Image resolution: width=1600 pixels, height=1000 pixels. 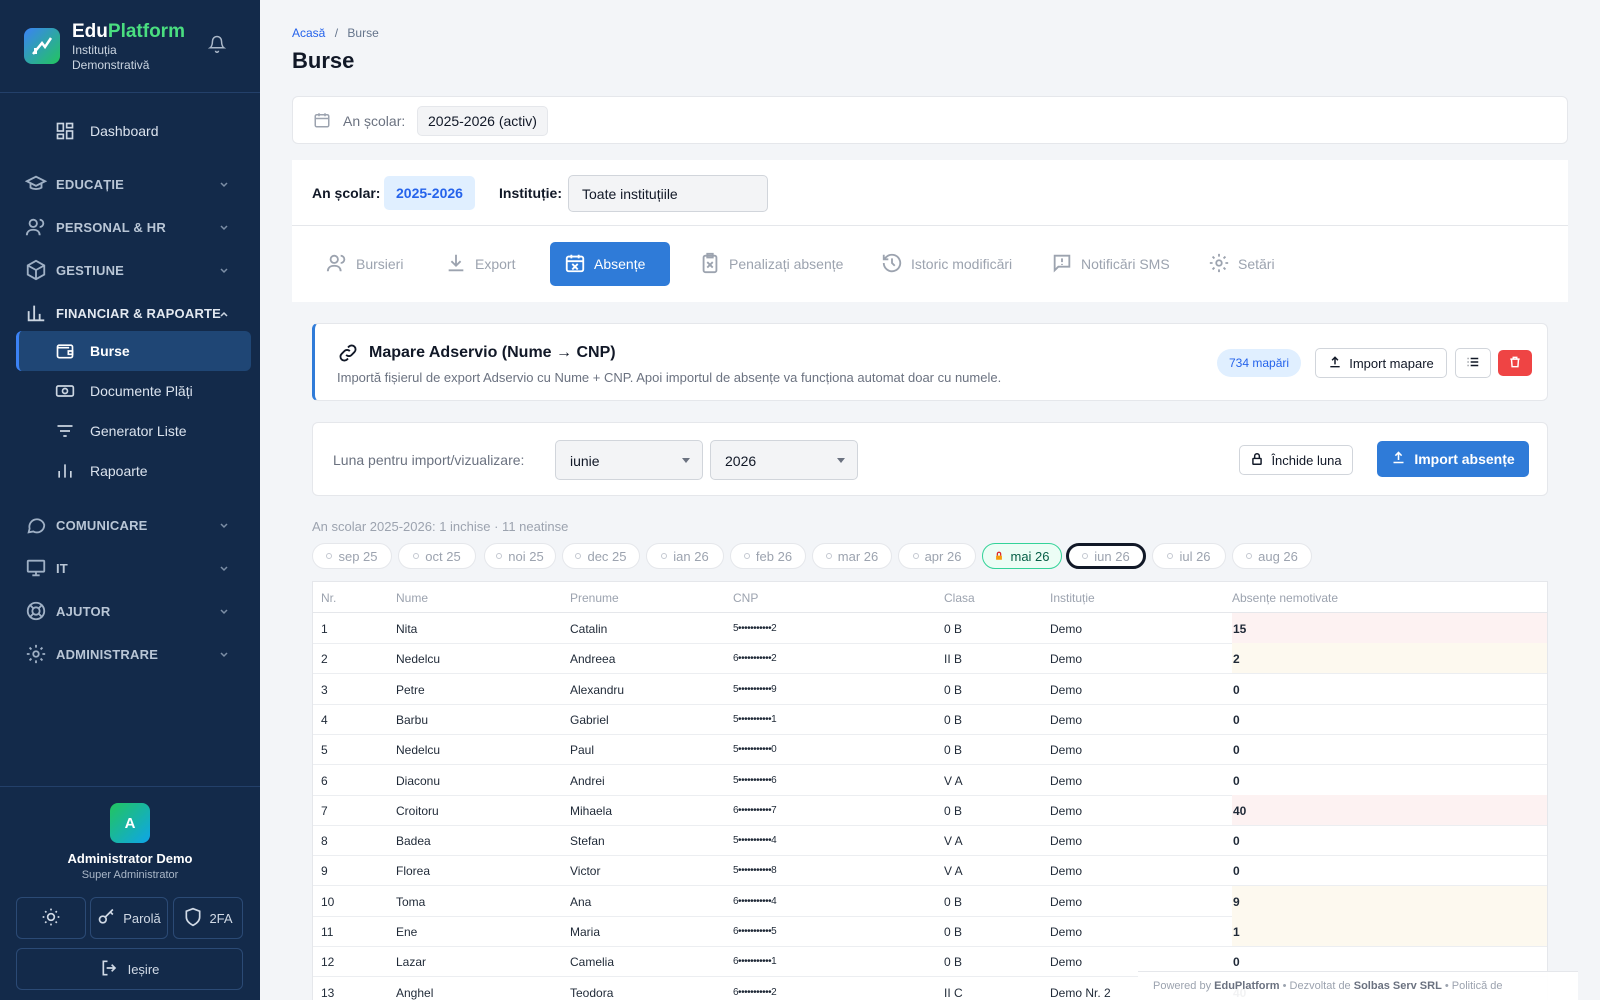 What do you see at coordinates (930, 659) in the screenshot?
I see `table-row: 2 Nedelcu Andreea 6•••••••••••2 II B Demo 2` at bounding box center [930, 659].